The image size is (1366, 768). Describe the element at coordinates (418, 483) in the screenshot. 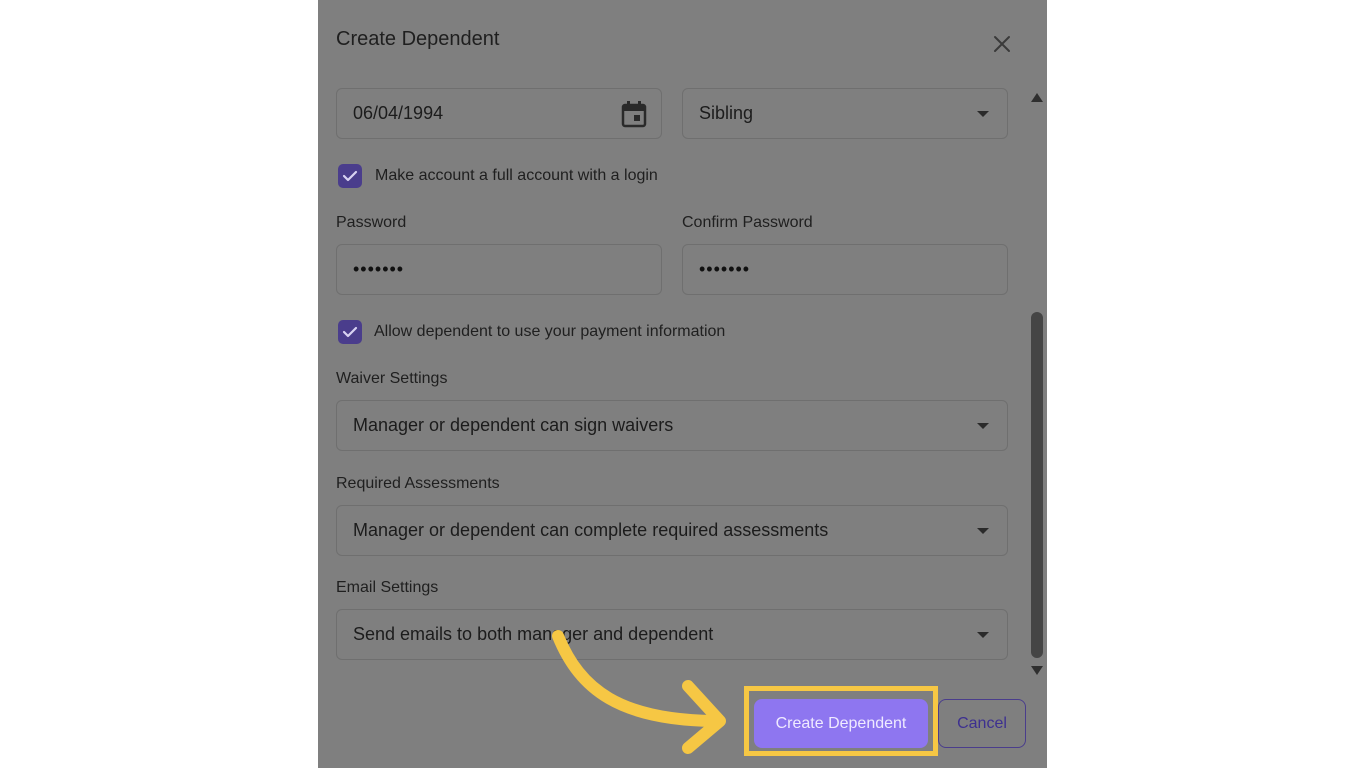

I see `required-assessments-label: Required Assessments` at that location.